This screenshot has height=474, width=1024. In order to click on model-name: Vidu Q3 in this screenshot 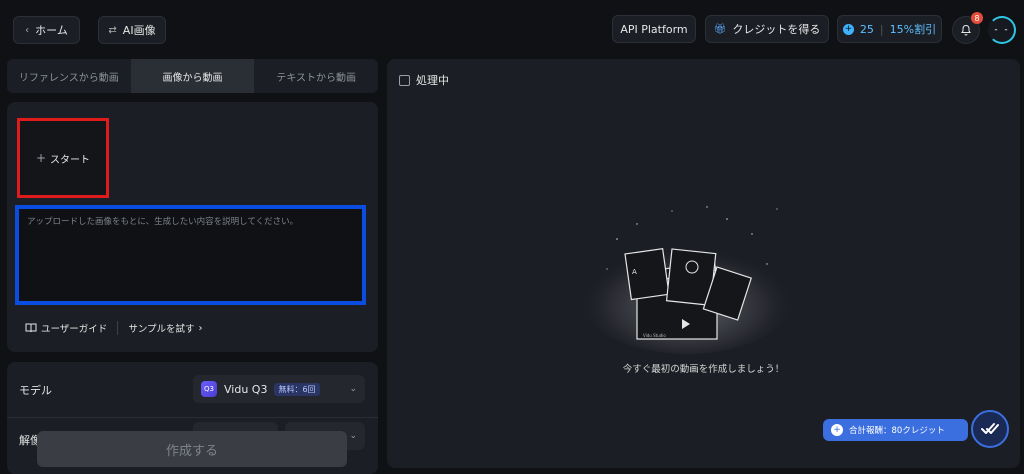, I will do `click(246, 389)`.